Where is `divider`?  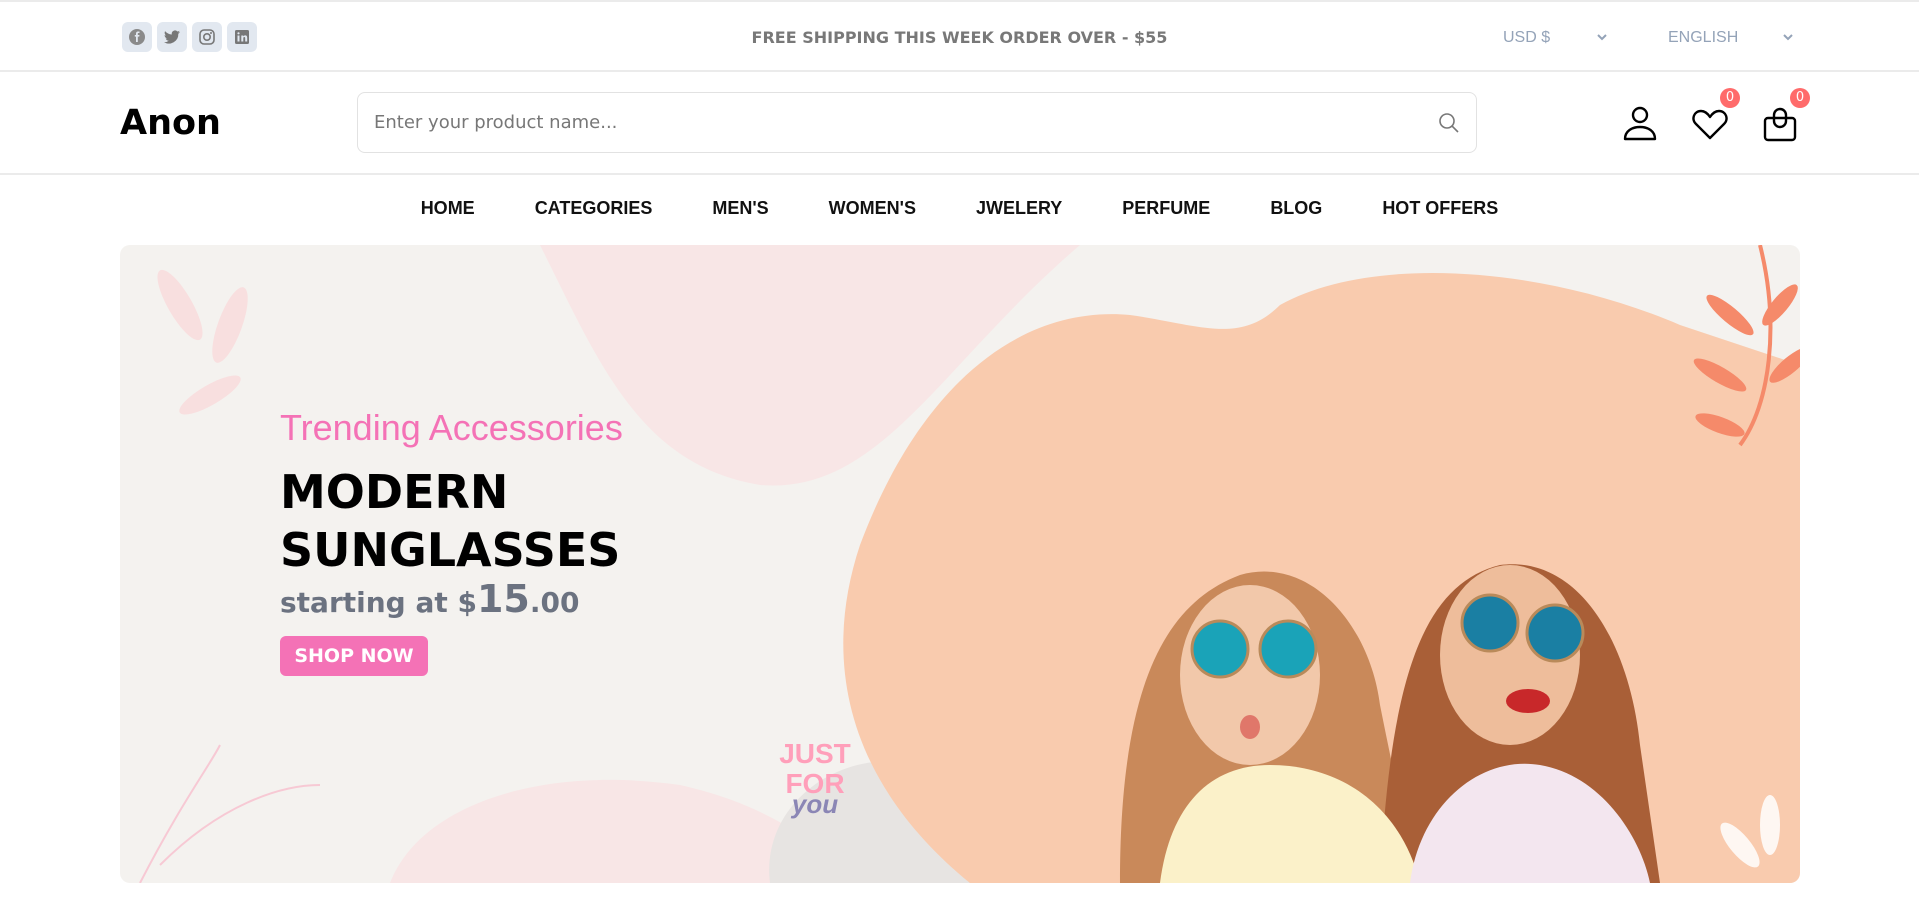
divider is located at coordinates (959, 174).